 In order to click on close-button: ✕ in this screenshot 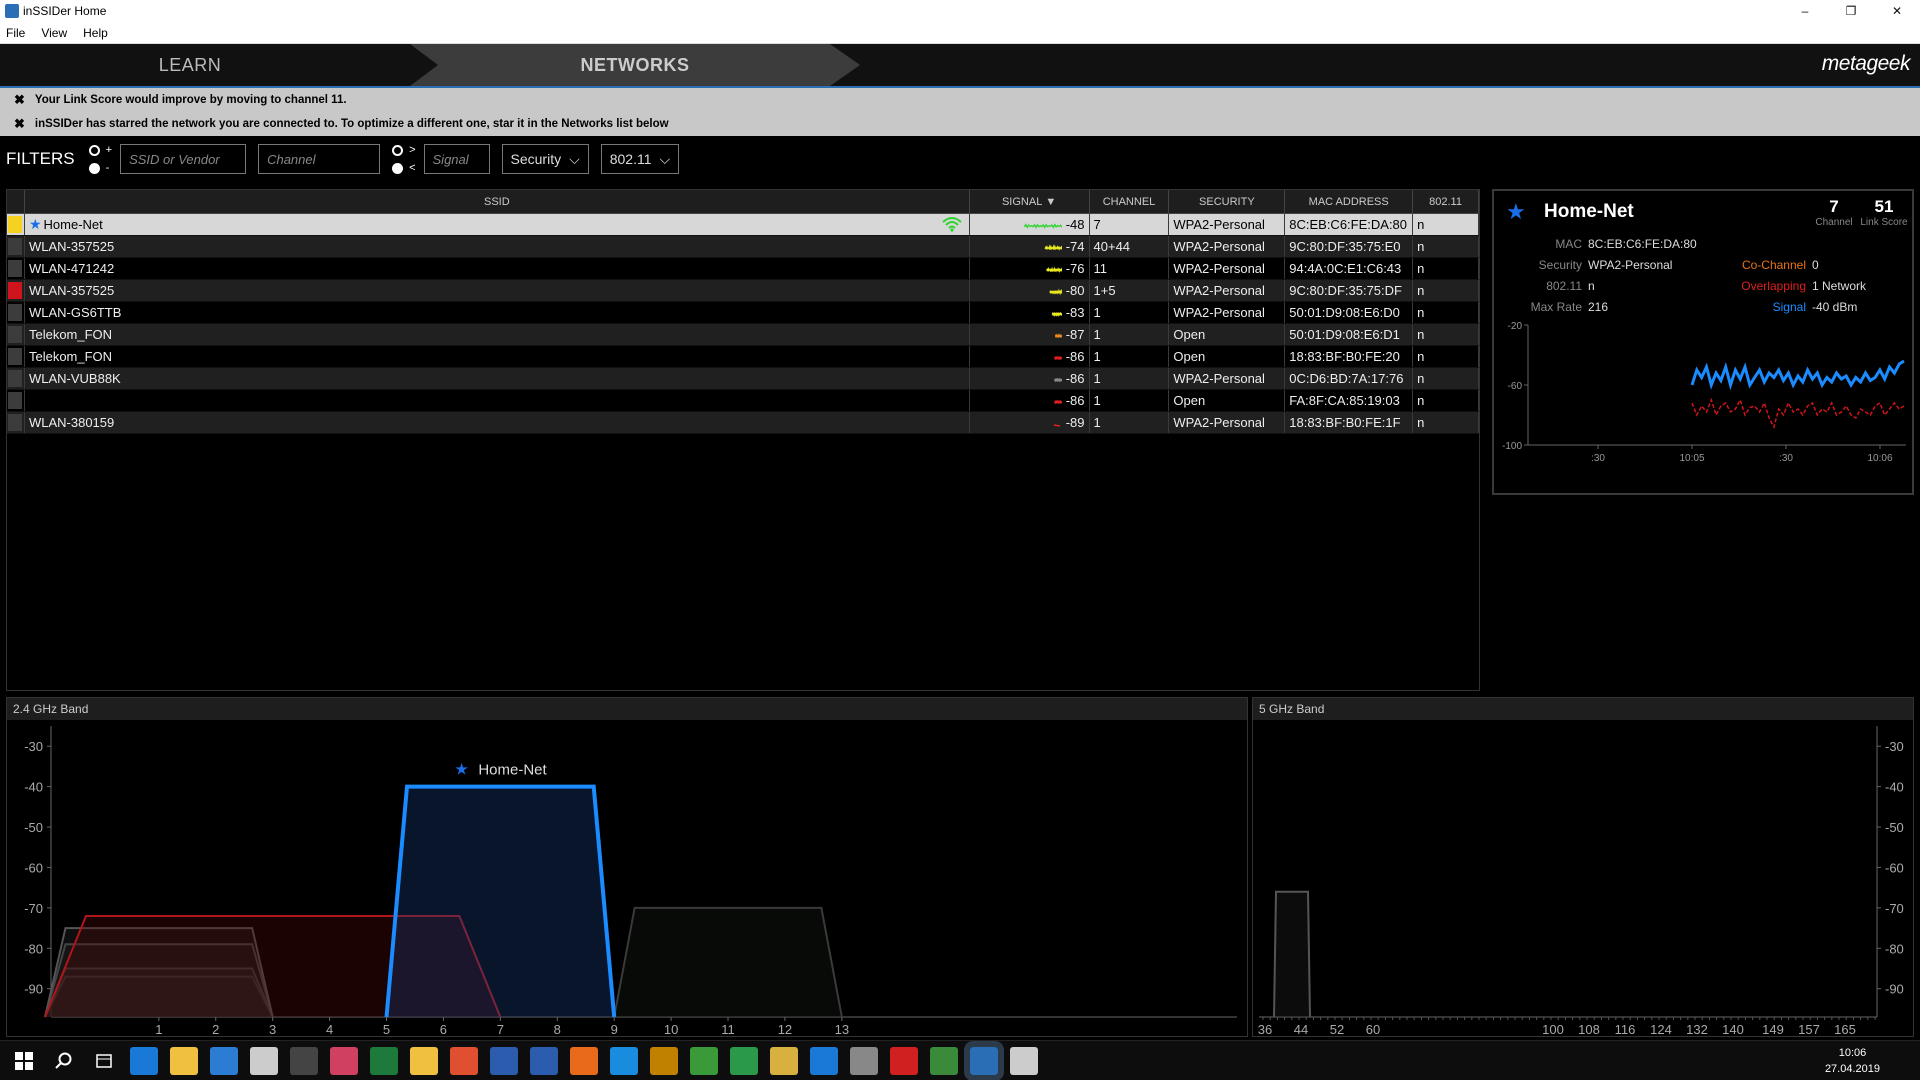, I will do `click(1897, 11)`.